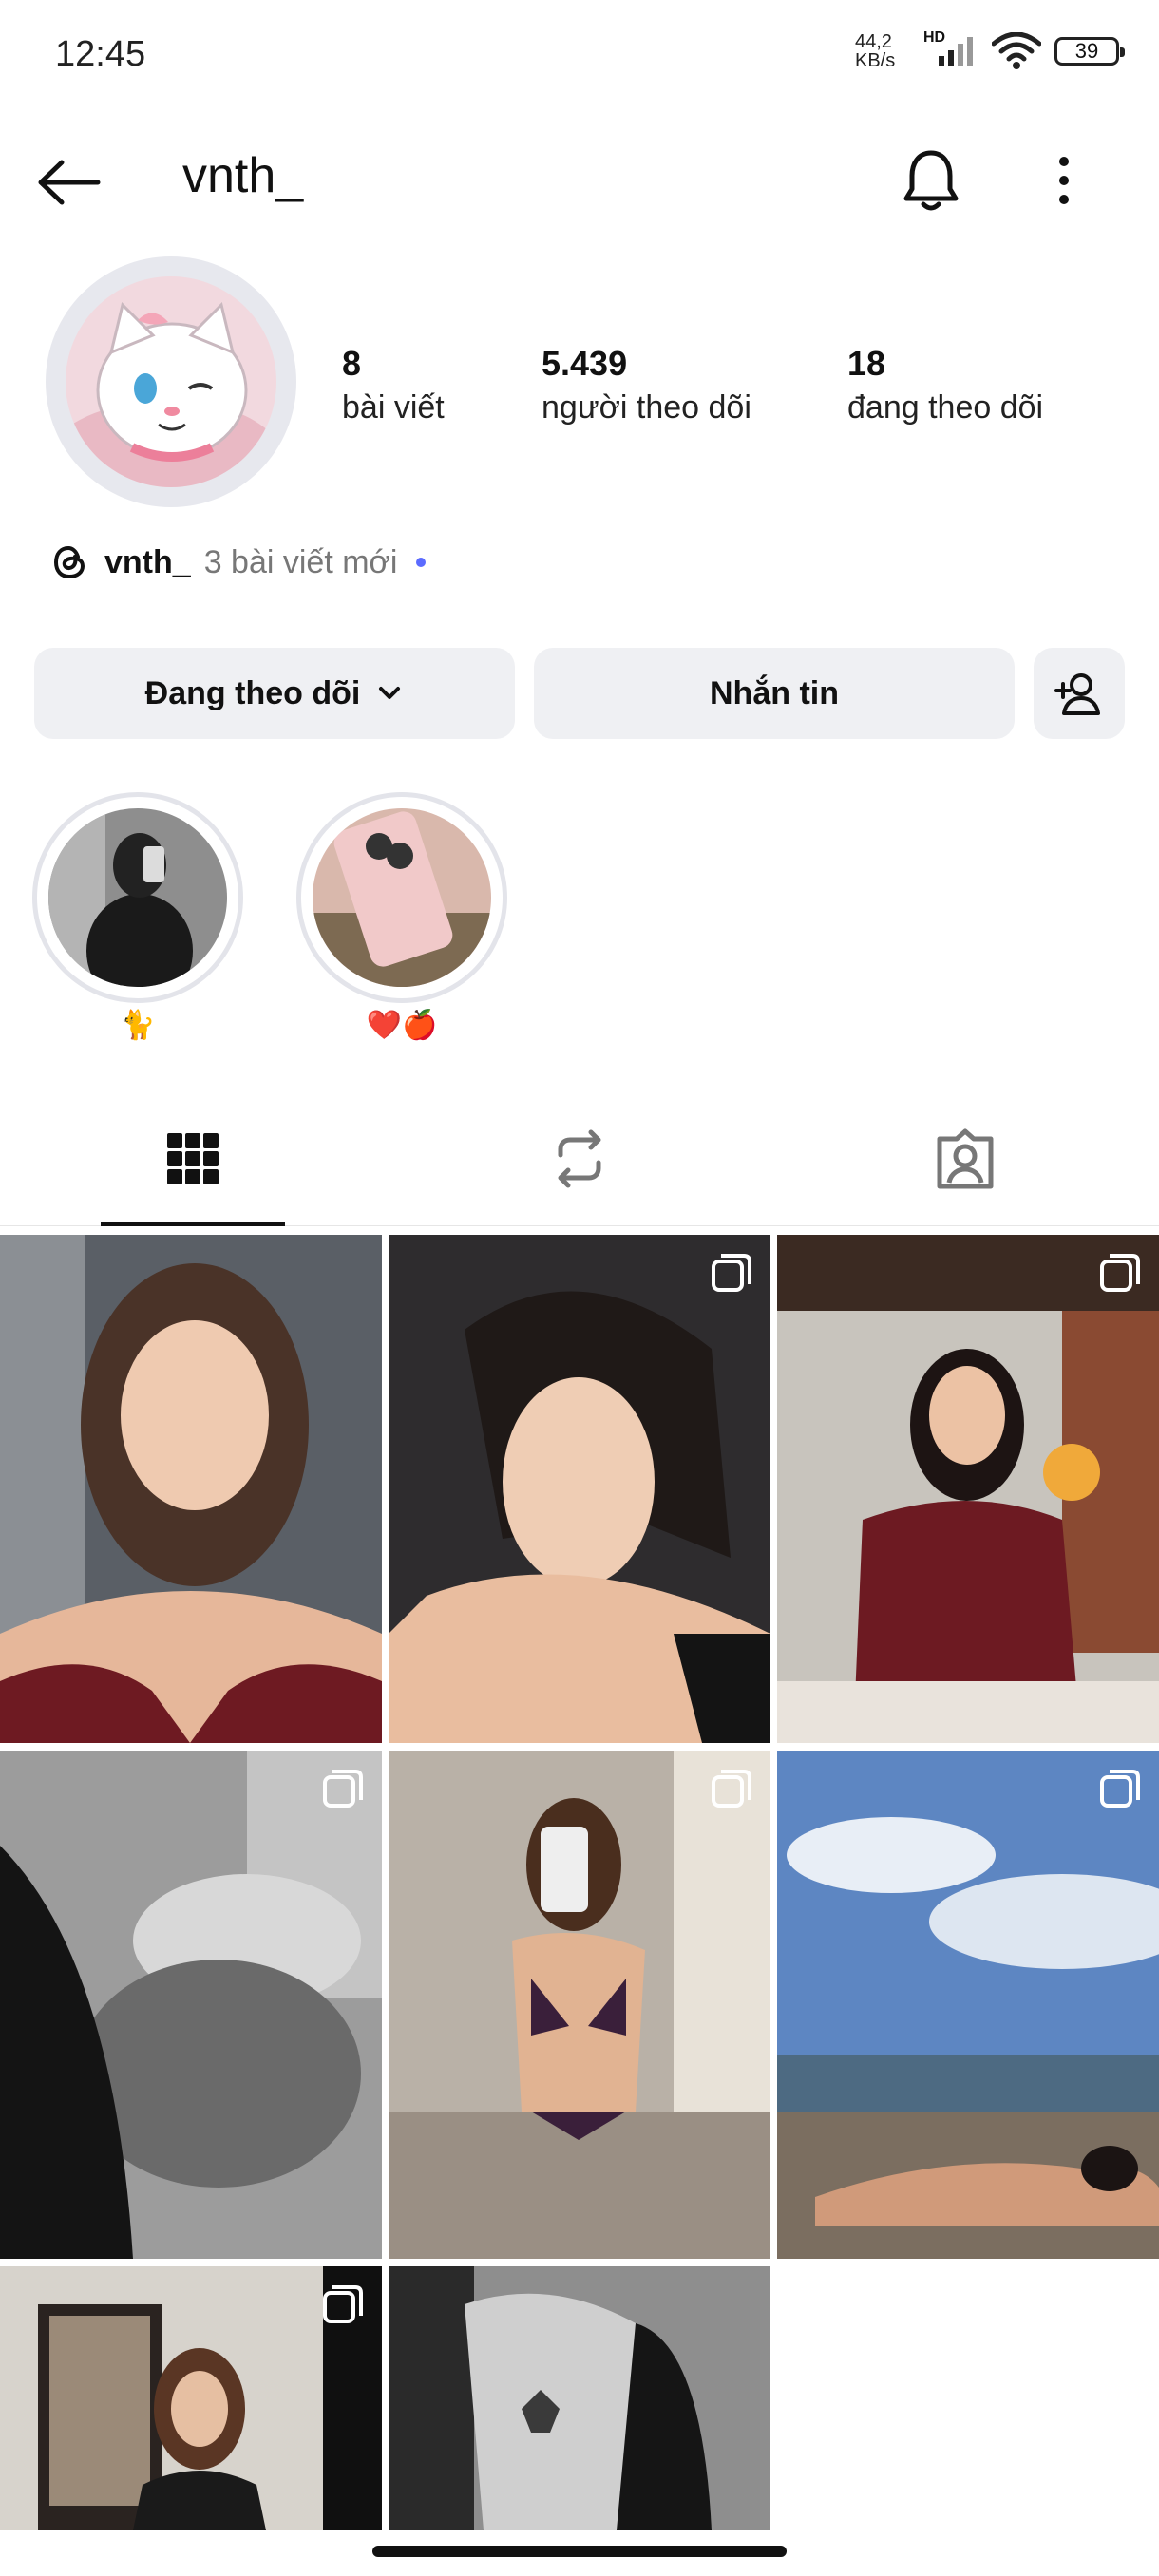 The image size is (1159, 2576). I want to click on threads-icon, so click(69, 562).